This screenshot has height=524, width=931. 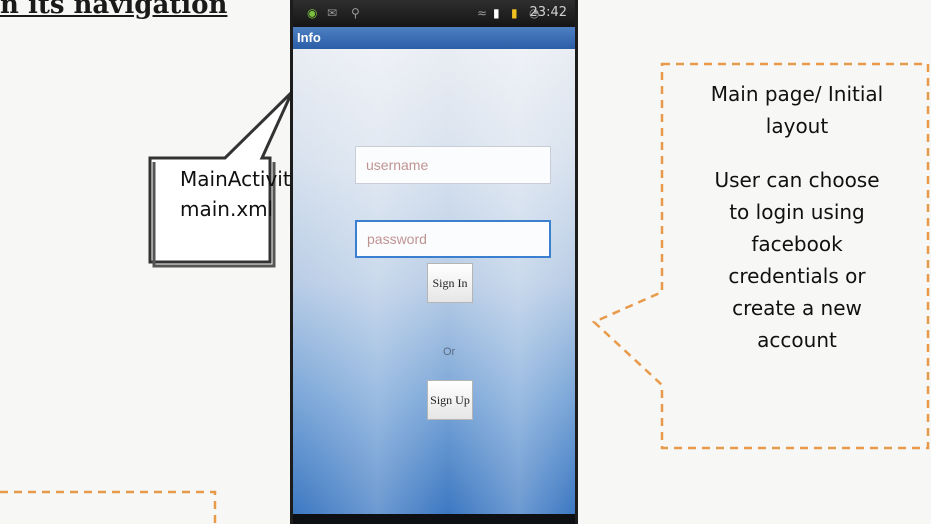 What do you see at coordinates (449, 352) in the screenshot?
I see `or-separator: Or` at bounding box center [449, 352].